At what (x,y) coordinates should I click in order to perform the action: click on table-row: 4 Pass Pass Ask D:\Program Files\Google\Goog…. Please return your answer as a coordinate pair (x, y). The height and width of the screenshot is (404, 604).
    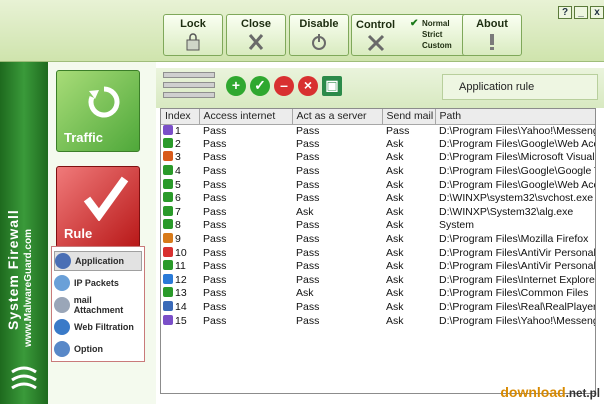
    Looking at the image, I should click on (378, 172).